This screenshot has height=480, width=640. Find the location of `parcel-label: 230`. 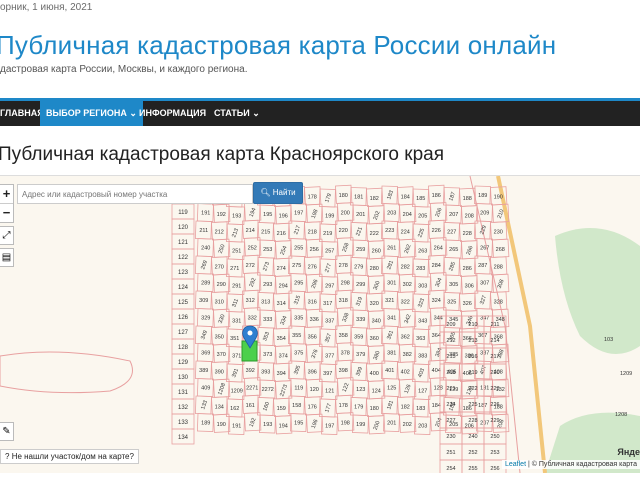

parcel-label: 230 is located at coordinates (450, 437).